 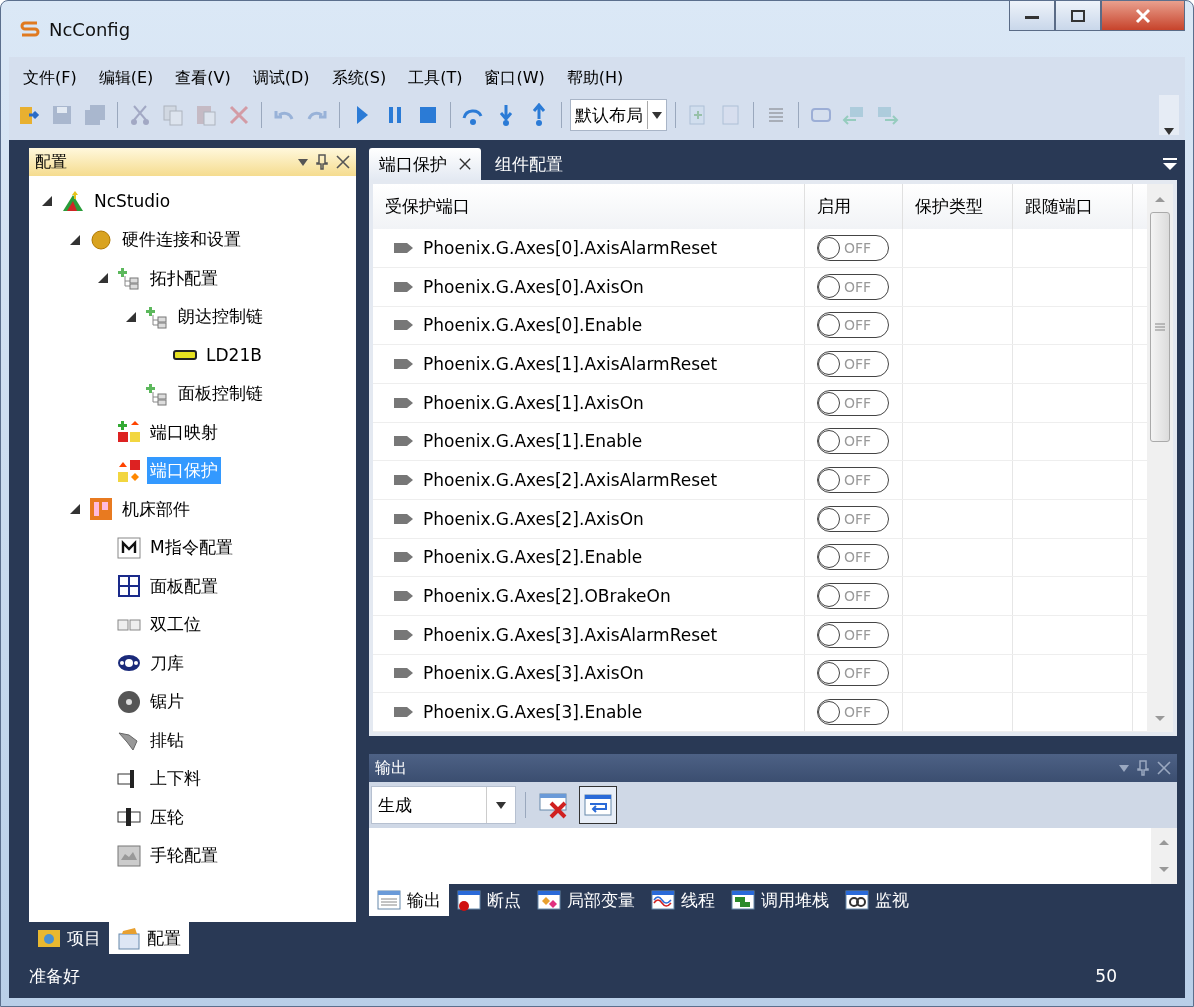 What do you see at coordinates (51, 162) in the screenshot?
I see `panel-title: 配置` at bounding box center [51, 162].